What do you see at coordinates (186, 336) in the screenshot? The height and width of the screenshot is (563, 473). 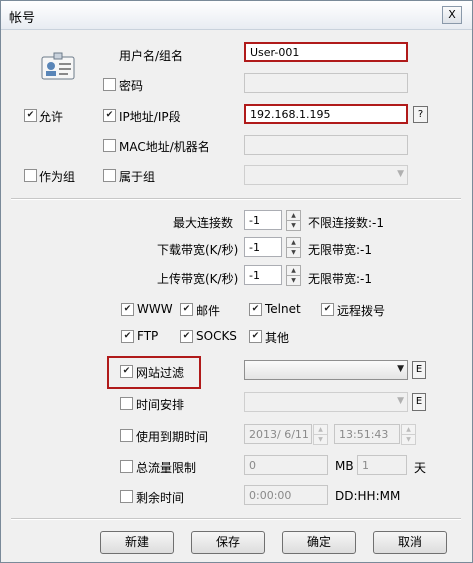 I see `socks-checkbox` at bounding box center [186, 336].